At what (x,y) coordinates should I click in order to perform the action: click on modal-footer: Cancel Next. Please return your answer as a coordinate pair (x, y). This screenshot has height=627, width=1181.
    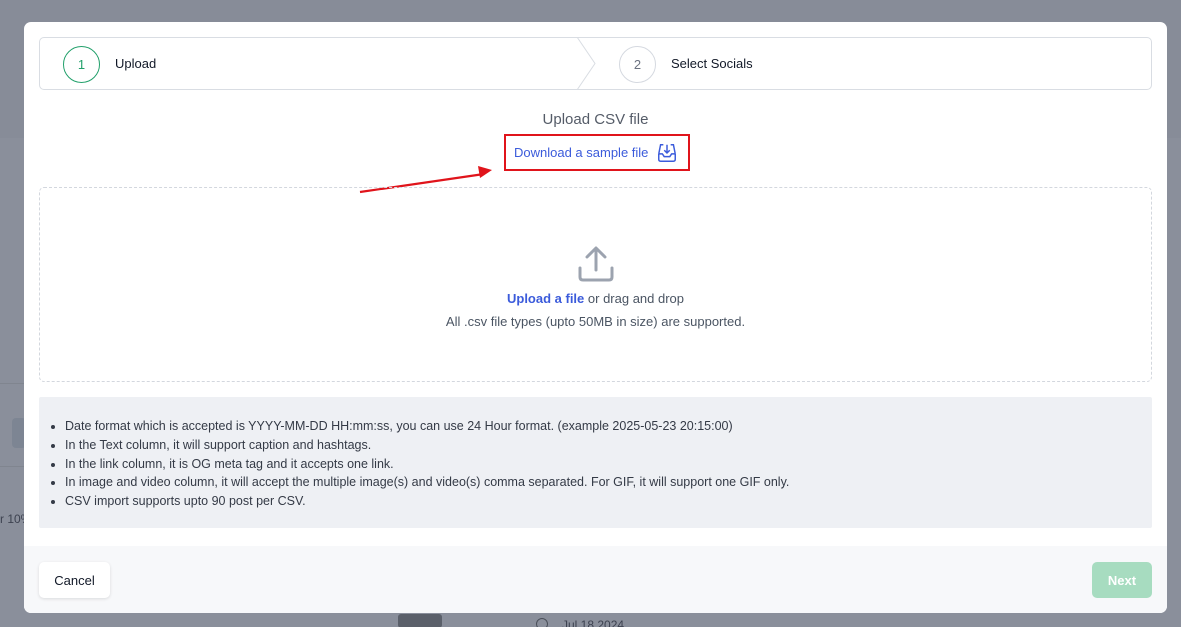
    Looking at the image, I should click on (595, 579).